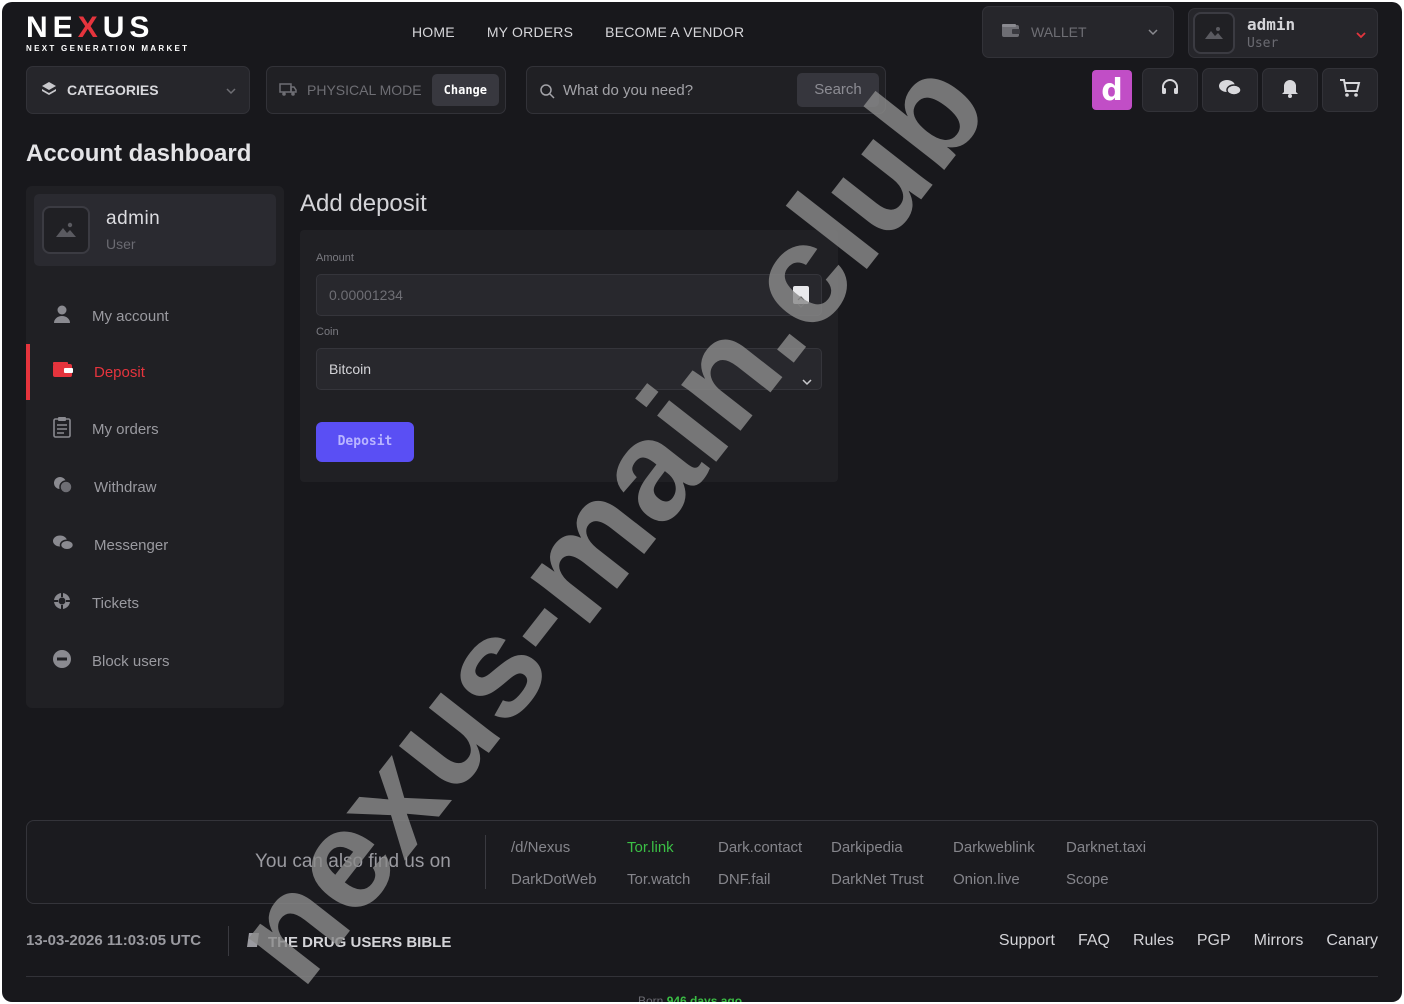  I want to click on amount-placeholder: 0.00001234, so click(366, 295).